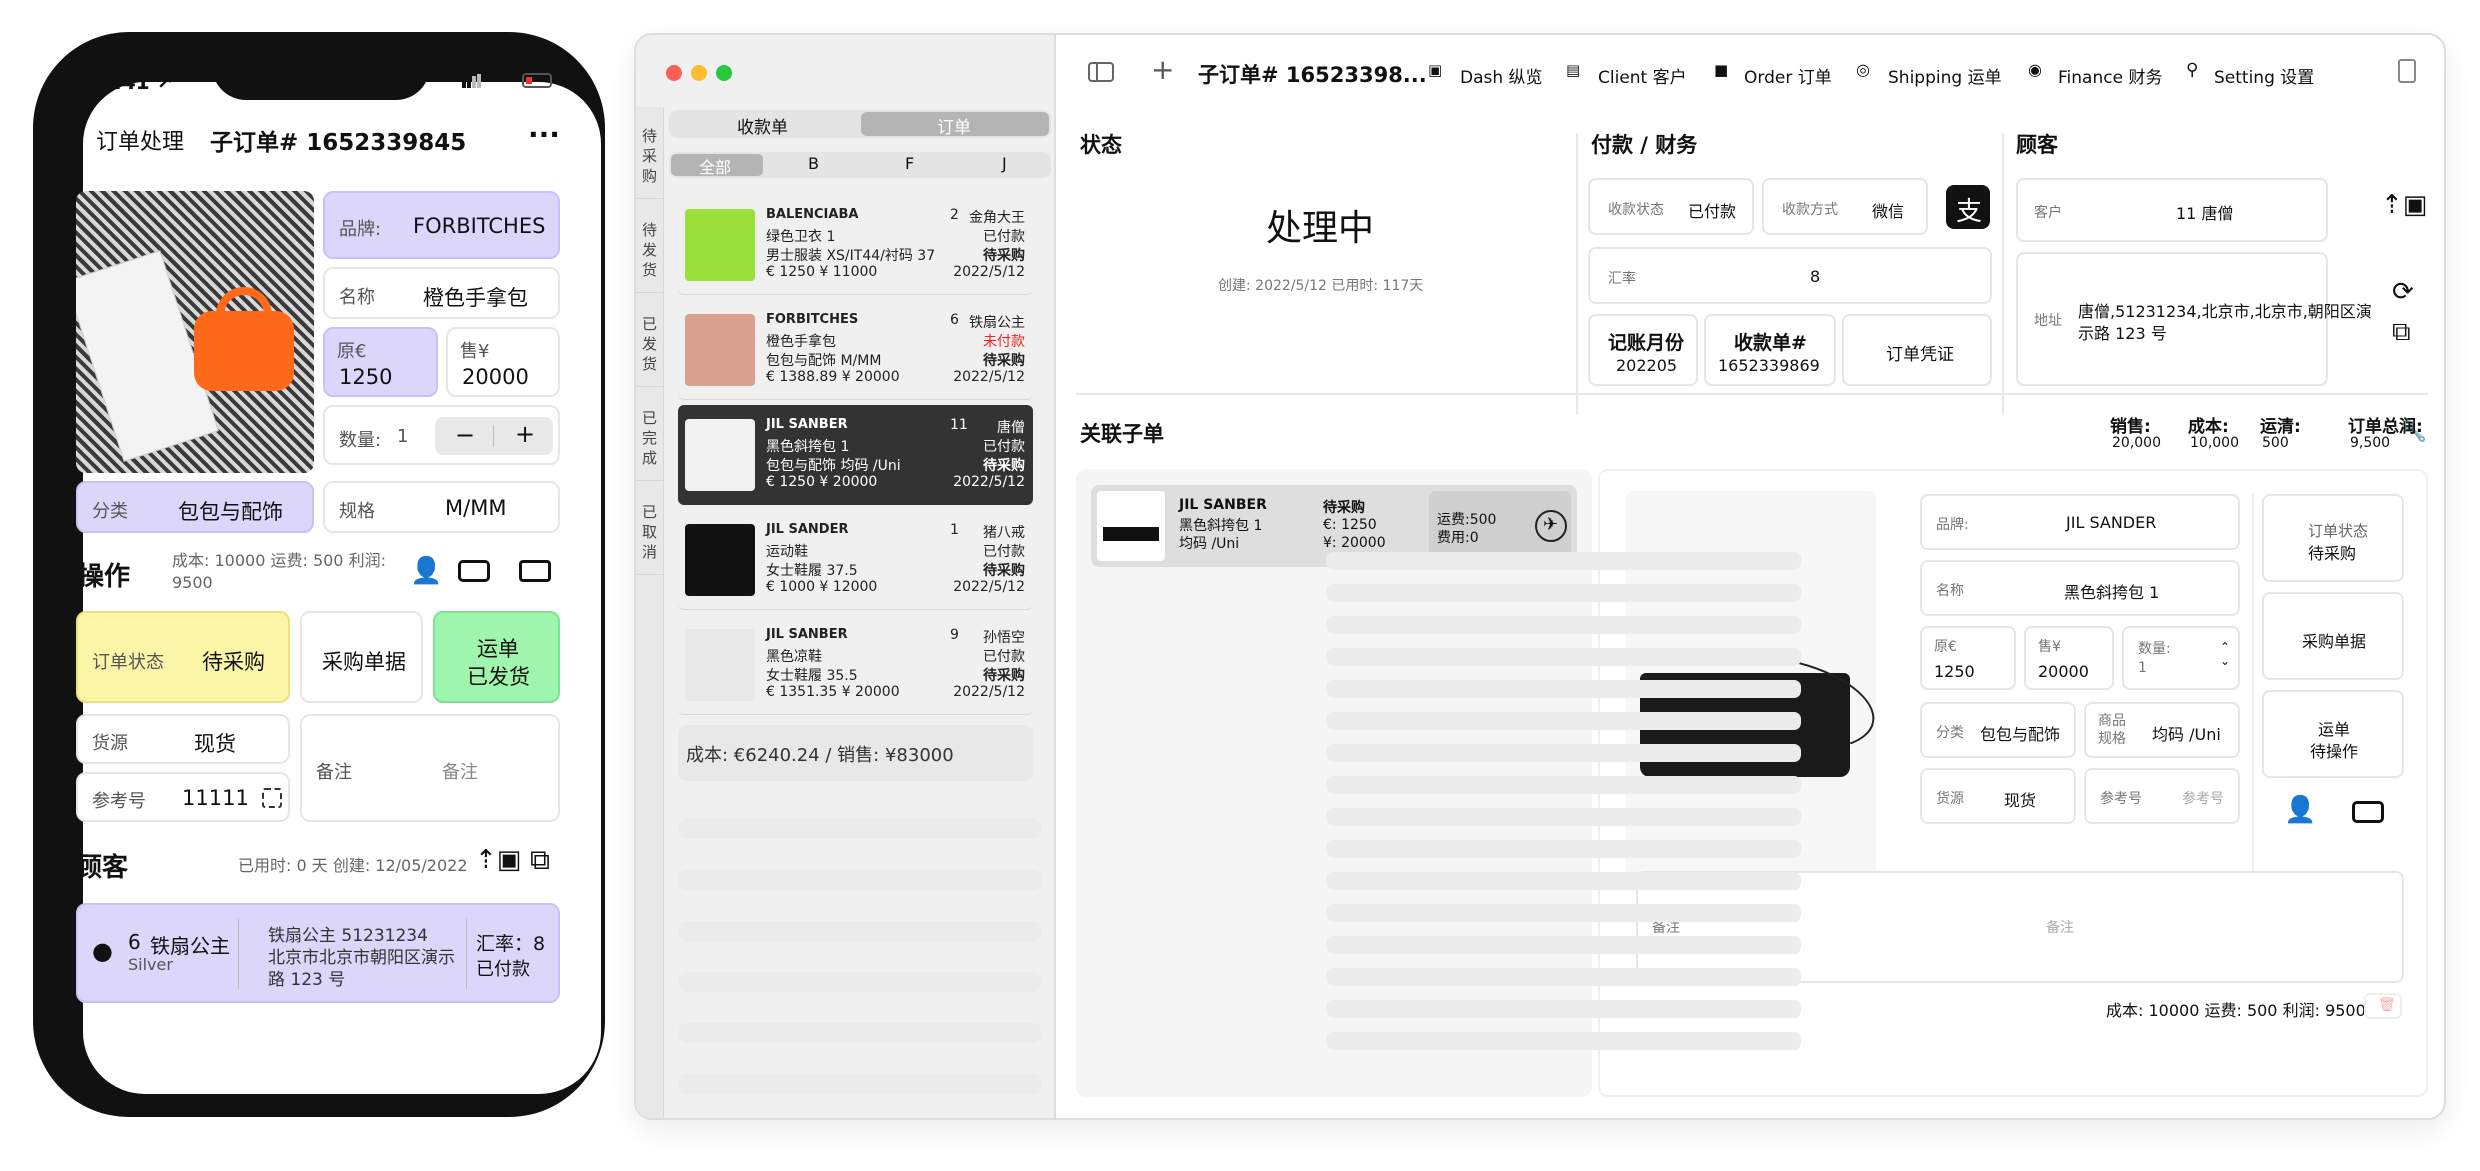 The image size is (2480, 1171). I want to click on quantity-stepper: − +, so click(494, 436).